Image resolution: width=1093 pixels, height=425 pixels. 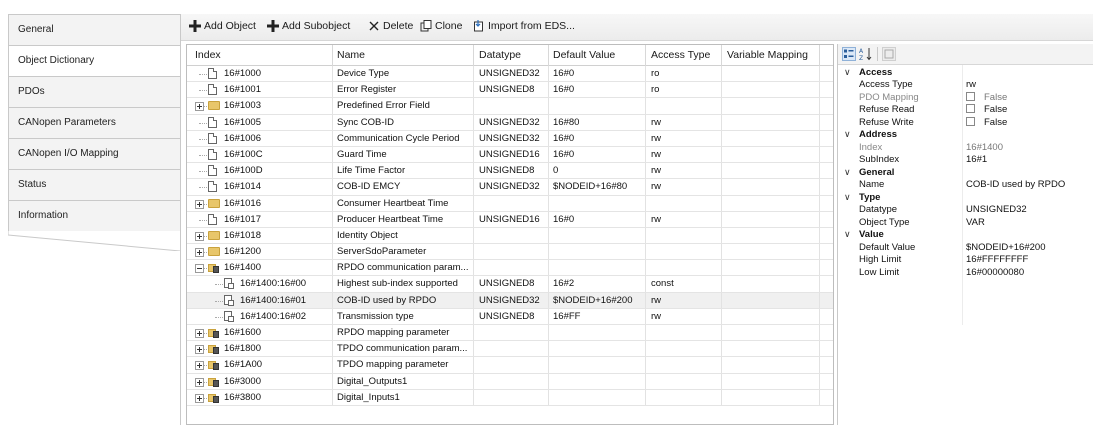 I want to click on table-row: 16#3000 Digital_Outputs1, so click(x=510, y=381).